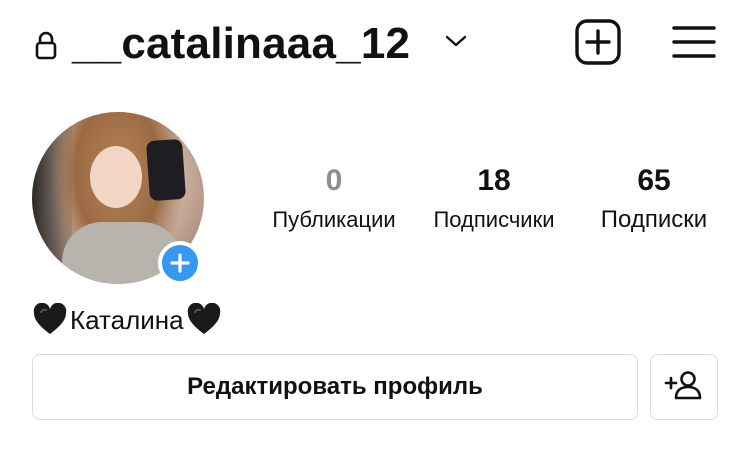 This screenshot has width=750, height=470. Describe the element at coordinates (494, 220) in the screenshot. I see `followers-label: Подписчики` at that location.